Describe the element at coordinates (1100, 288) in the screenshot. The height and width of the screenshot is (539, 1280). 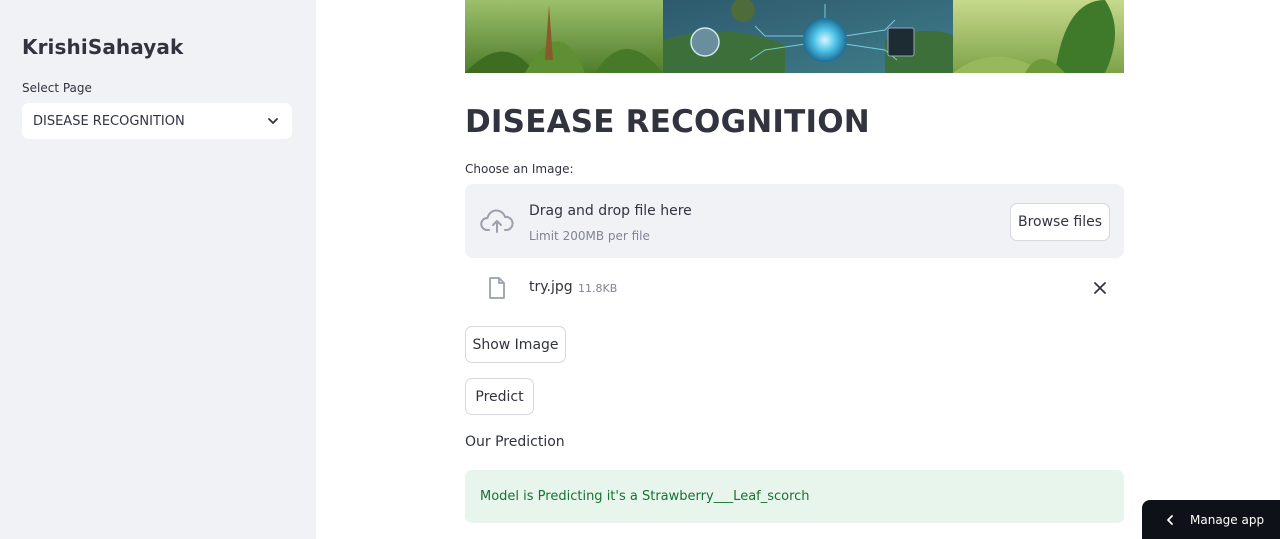
I see `close-icon` at that location.